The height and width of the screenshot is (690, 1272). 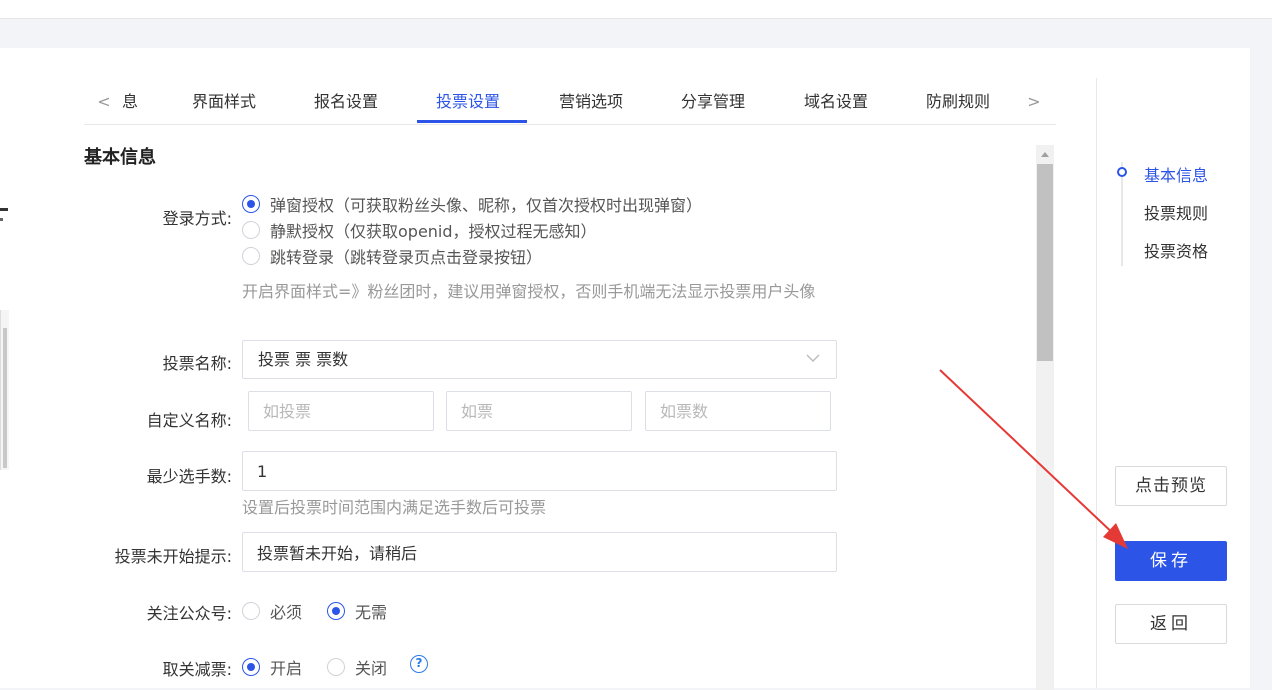 I want to click on follow-not-required-radio: 无需, so click(x=357, y=611).